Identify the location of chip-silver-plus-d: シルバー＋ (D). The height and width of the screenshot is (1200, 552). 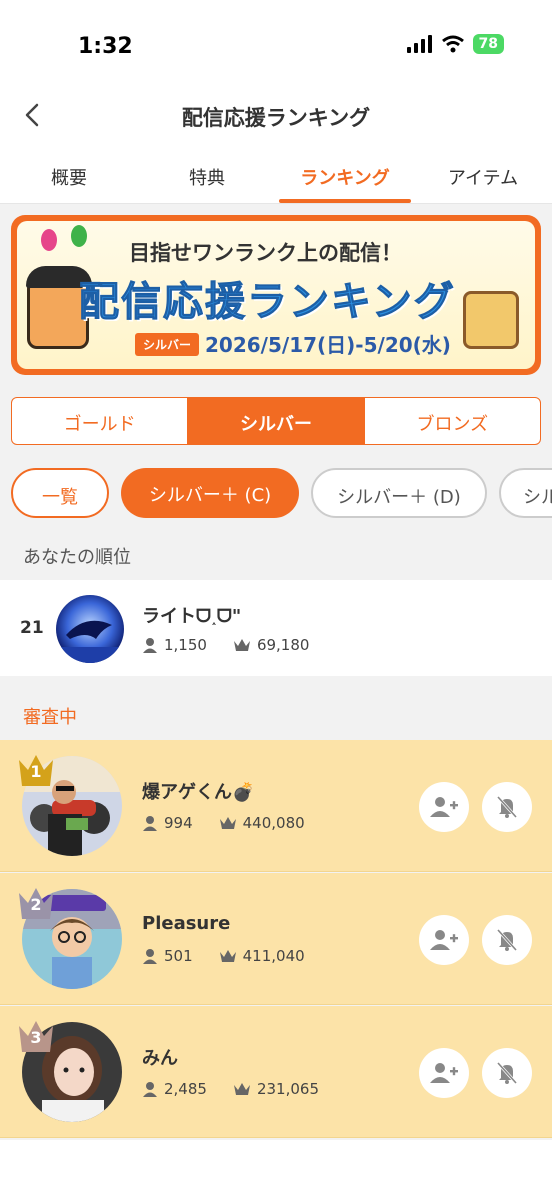
(399, 493).